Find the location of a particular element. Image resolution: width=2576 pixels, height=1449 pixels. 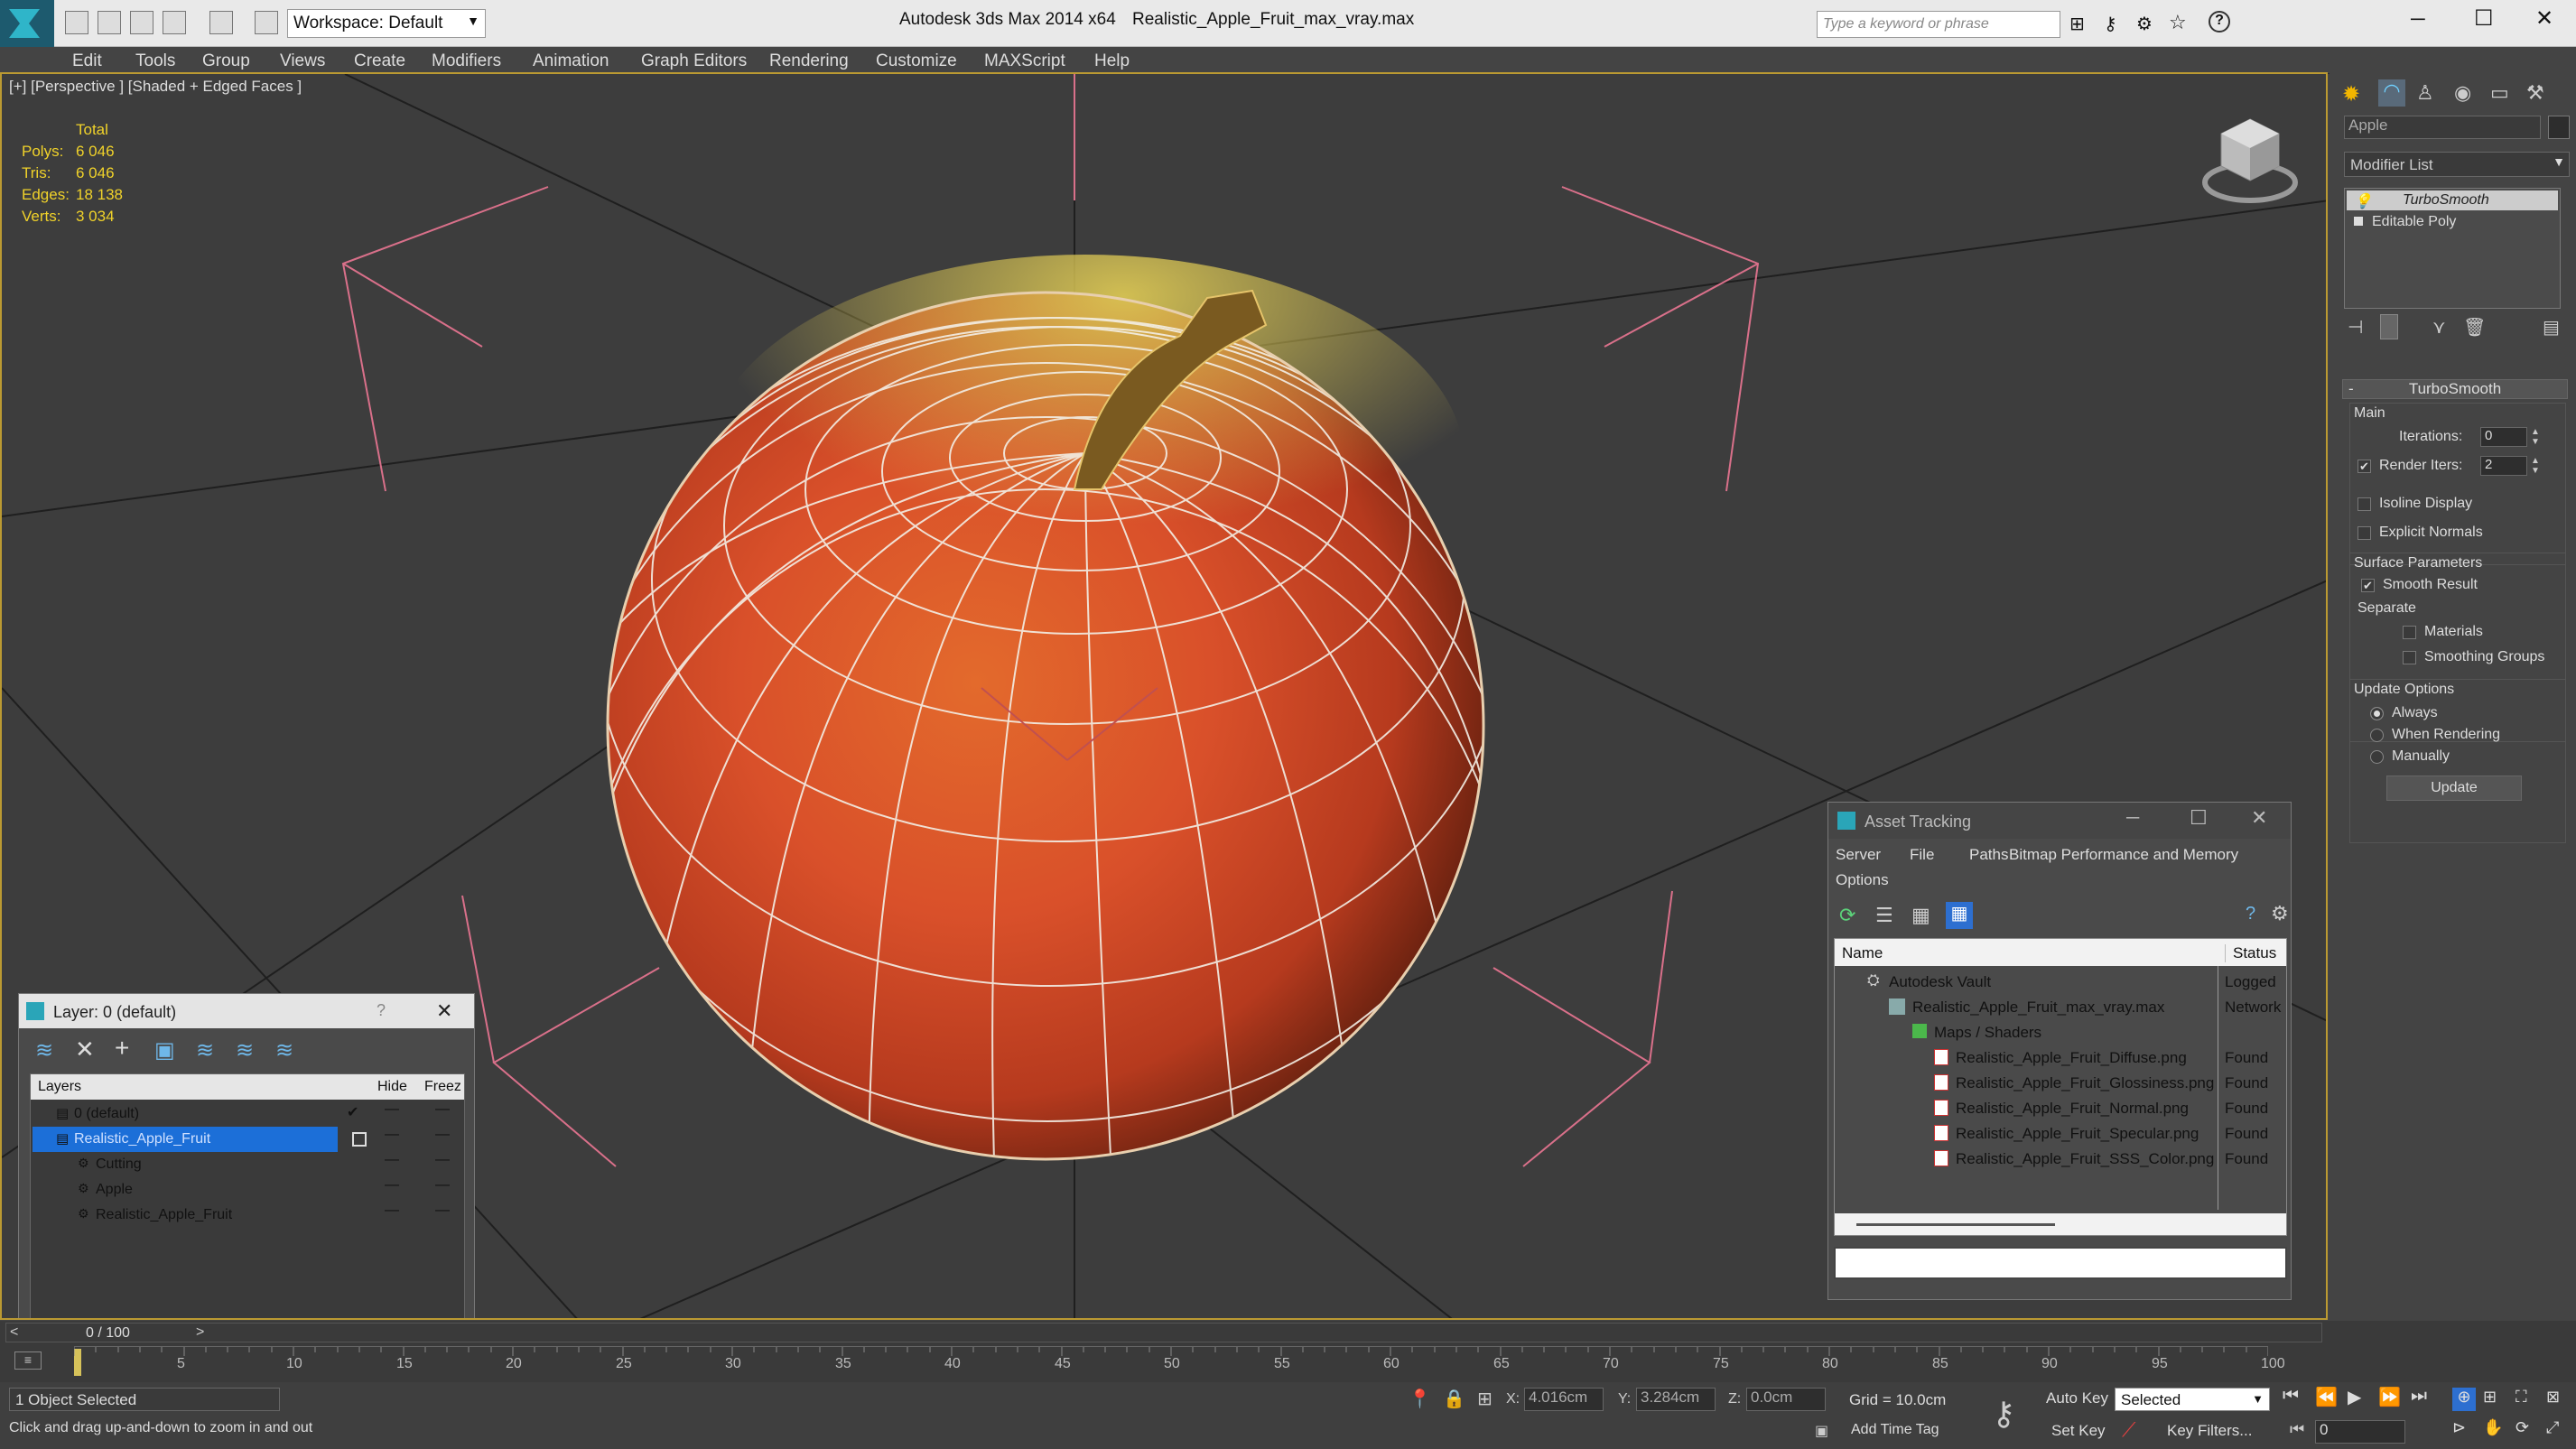

list-view-icon: ☰ is located at coordinates (1884, 915).